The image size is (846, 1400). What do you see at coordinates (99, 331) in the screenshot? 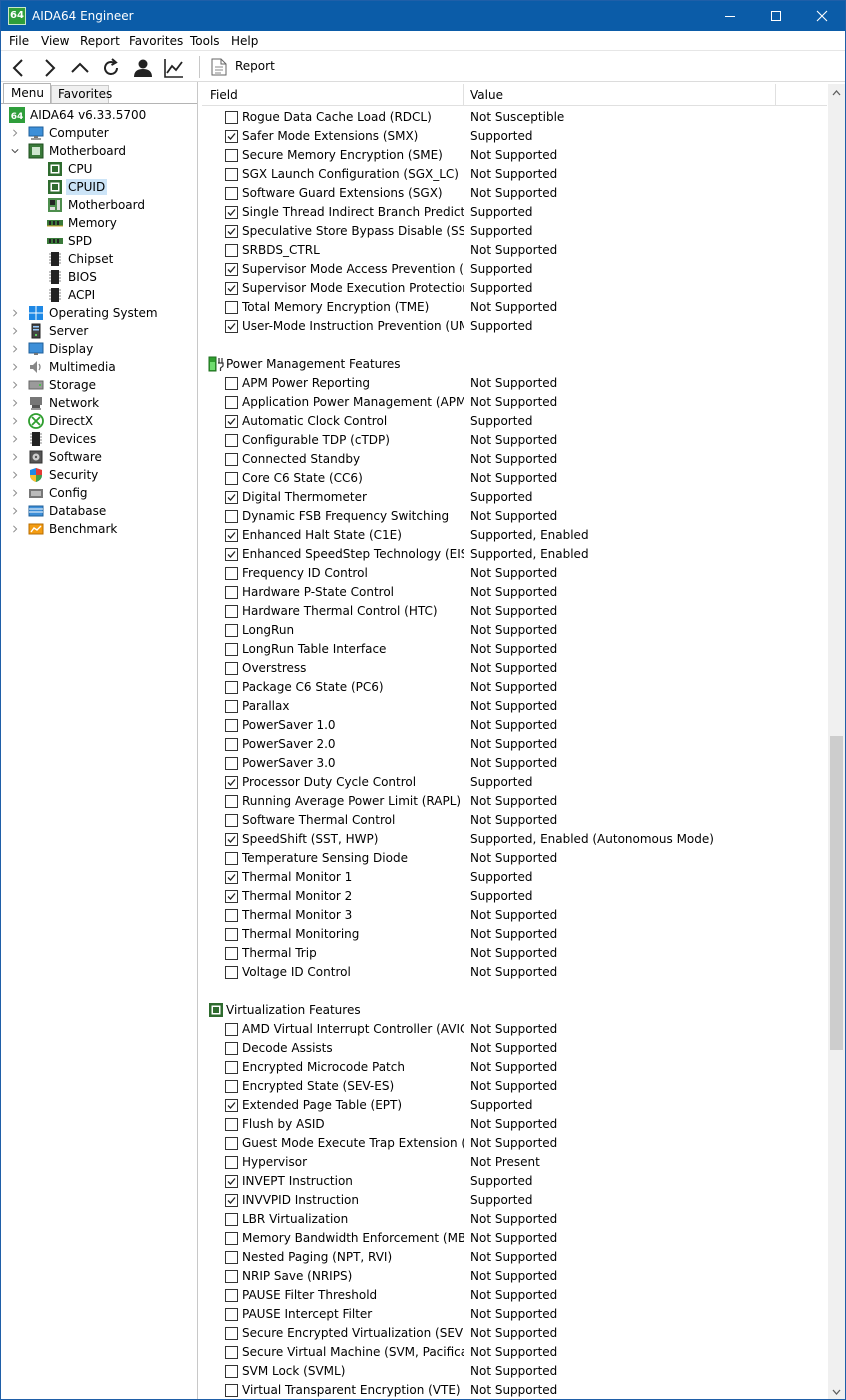
I see `tree-item: Server` at bounding box center [99, 331].